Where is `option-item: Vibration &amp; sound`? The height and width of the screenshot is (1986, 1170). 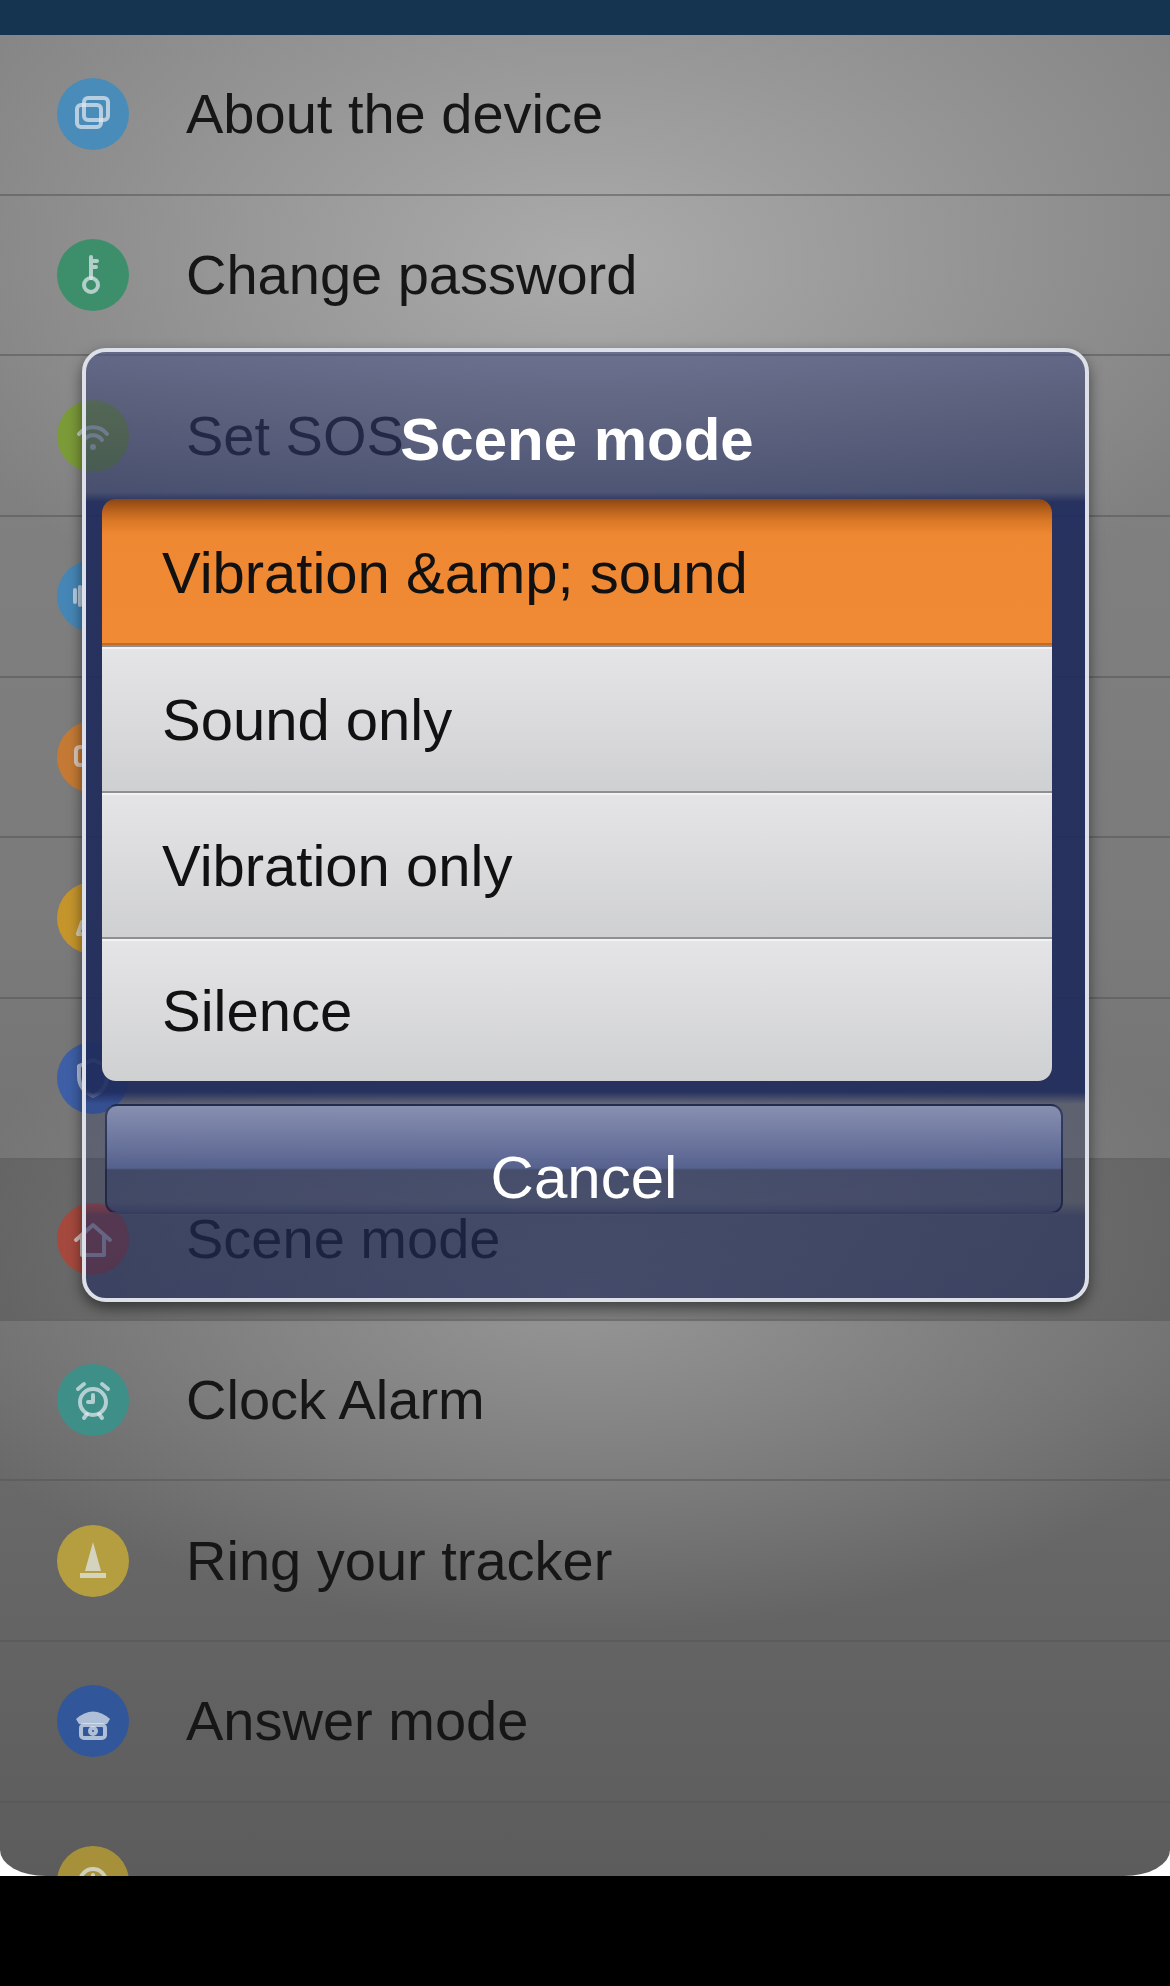
option-item: Vibration &amp; sound is located at coordinates (577, 572).